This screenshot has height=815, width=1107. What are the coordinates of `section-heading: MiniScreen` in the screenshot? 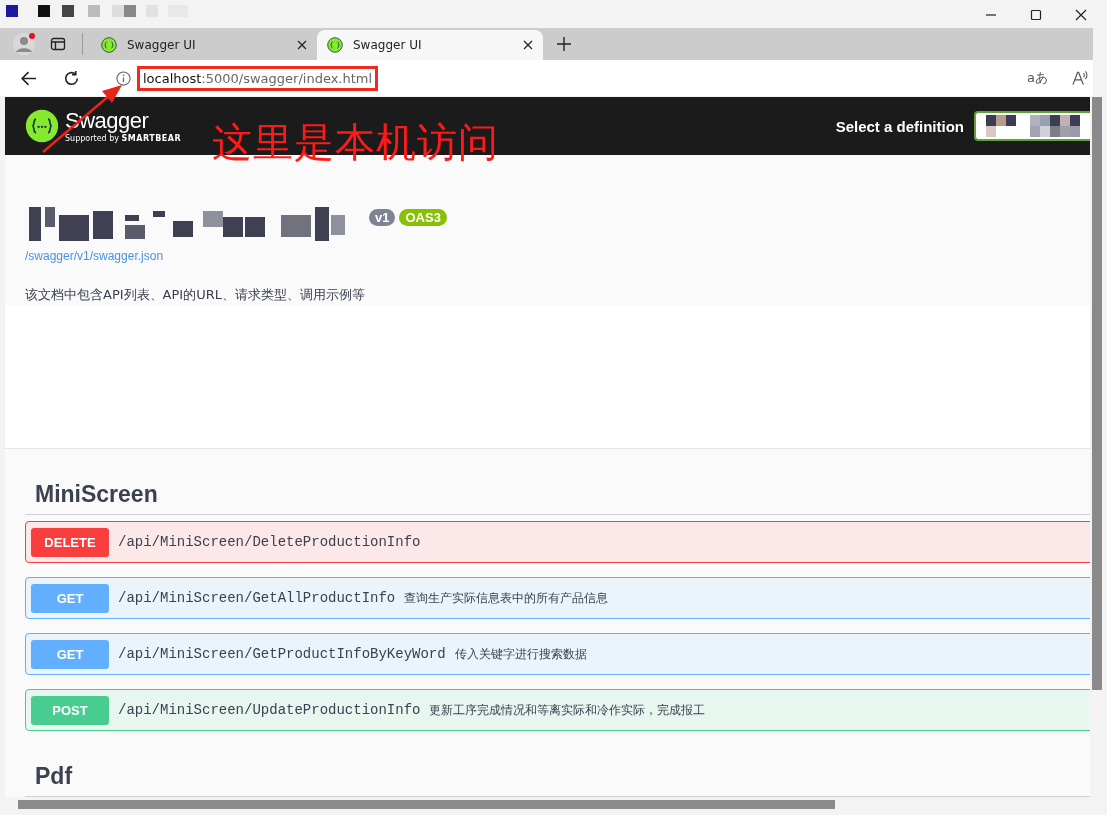 It's located at (557, 498).